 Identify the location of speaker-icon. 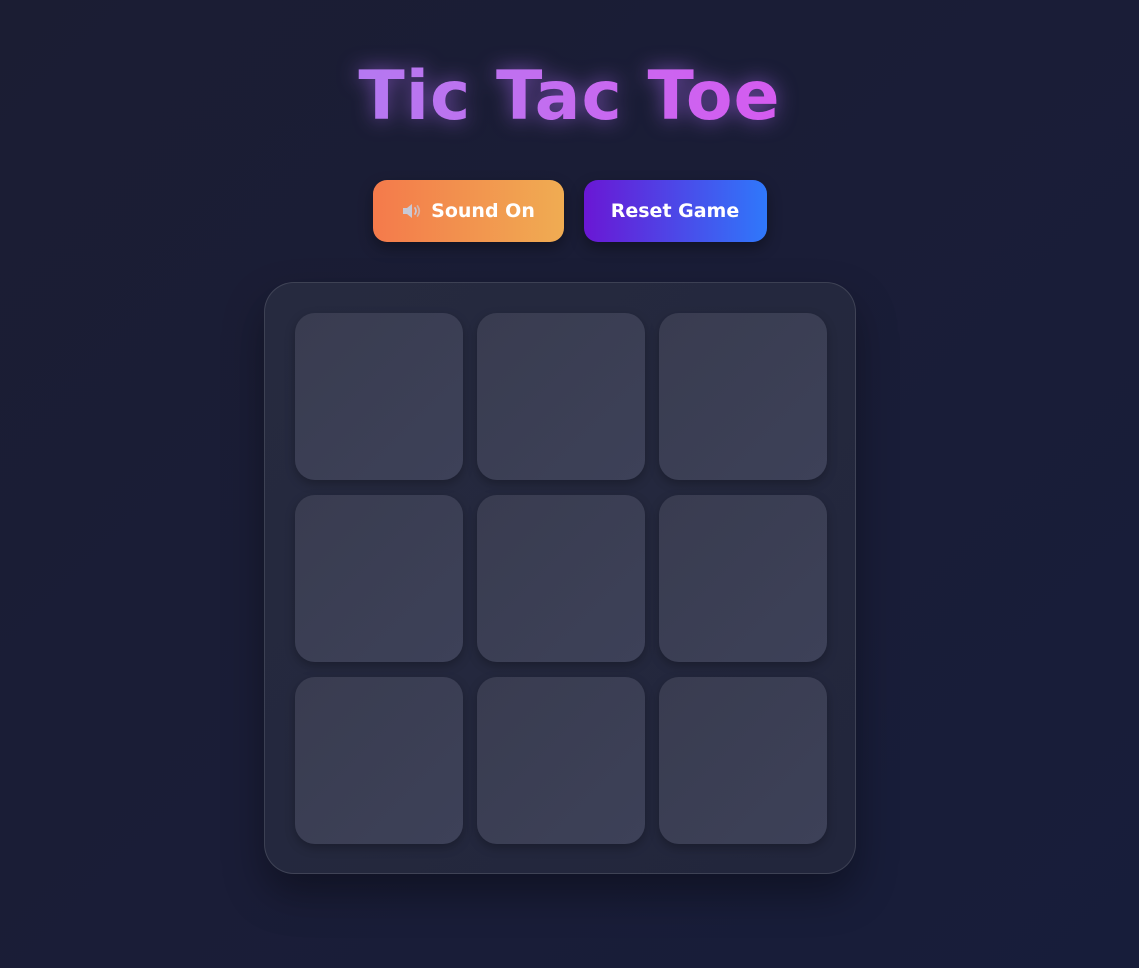
(412, 211).